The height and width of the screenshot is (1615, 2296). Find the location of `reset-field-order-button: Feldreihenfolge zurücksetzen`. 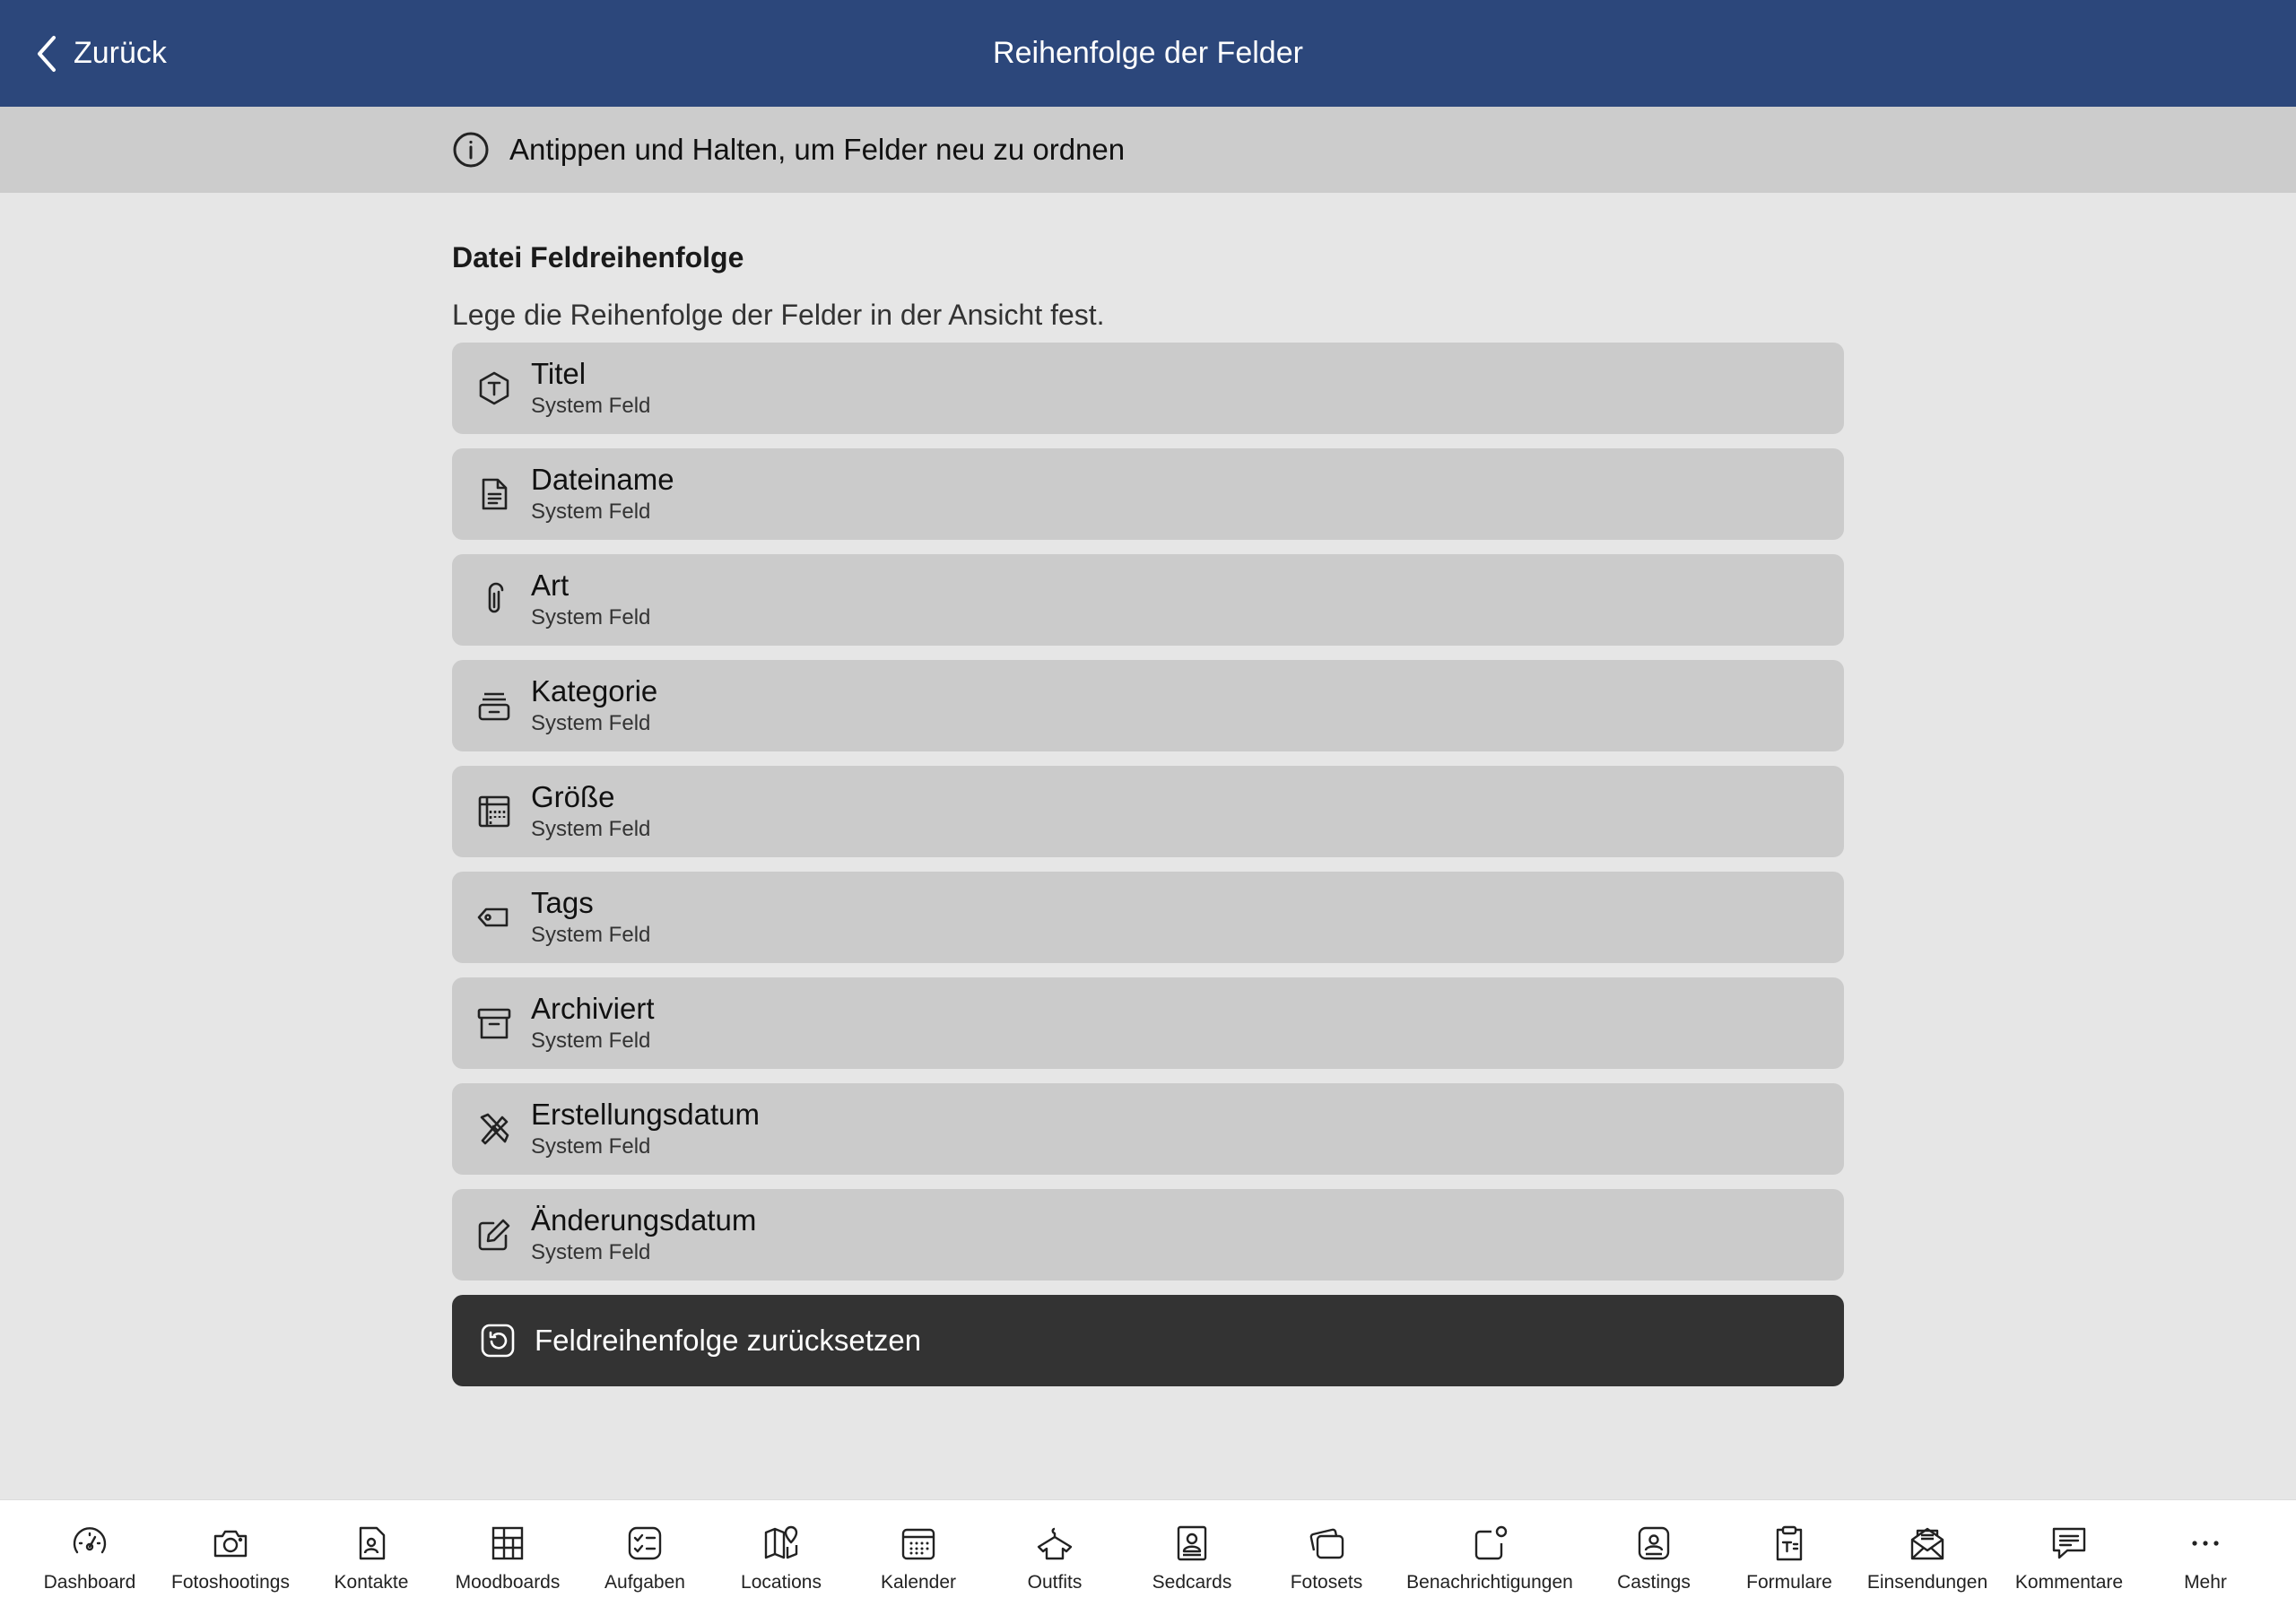

reset-field-order-button: Feldreihenfolge zurücksetzen is located at coordinates (1148, 1340).